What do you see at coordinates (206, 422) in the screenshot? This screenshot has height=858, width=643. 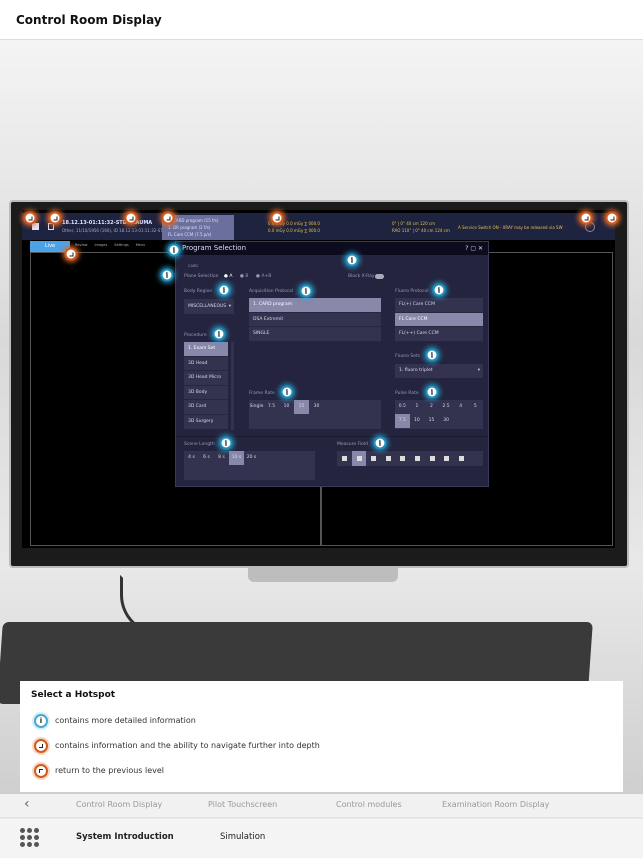 I see `procedure-item: 3D Surgery` at bounding box center [206, 422].